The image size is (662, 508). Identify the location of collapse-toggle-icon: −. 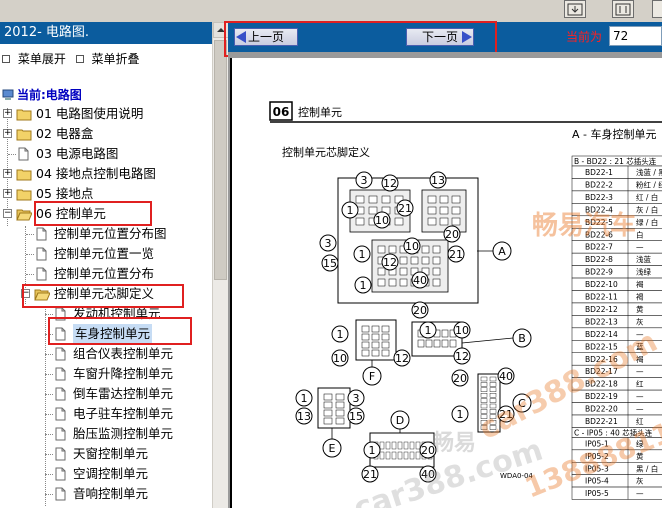
(7, 213).